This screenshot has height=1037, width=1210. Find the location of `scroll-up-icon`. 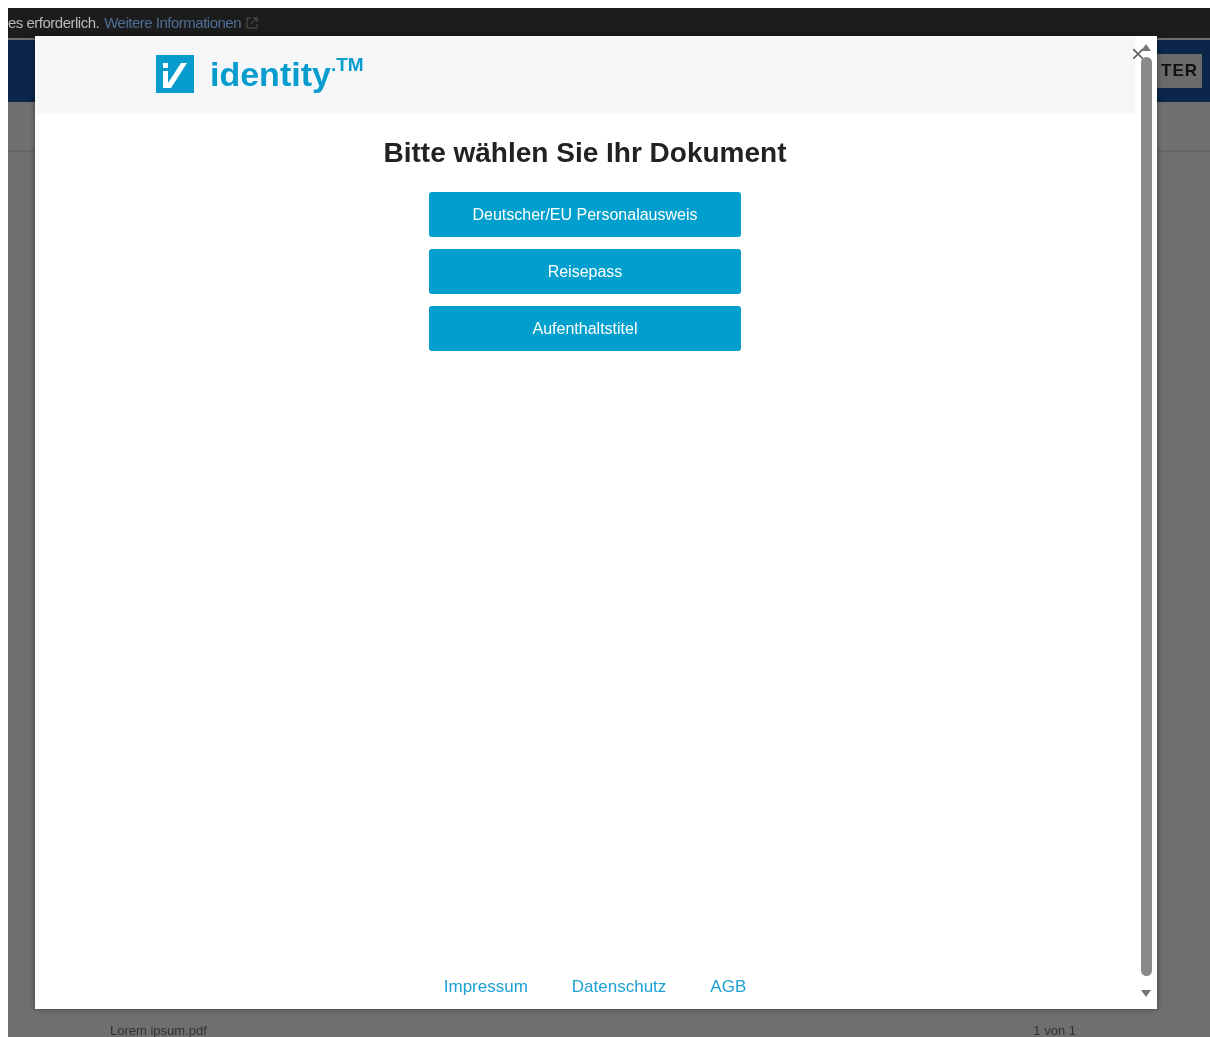

scroll-up-icon is located at coordinates (1146, 47).